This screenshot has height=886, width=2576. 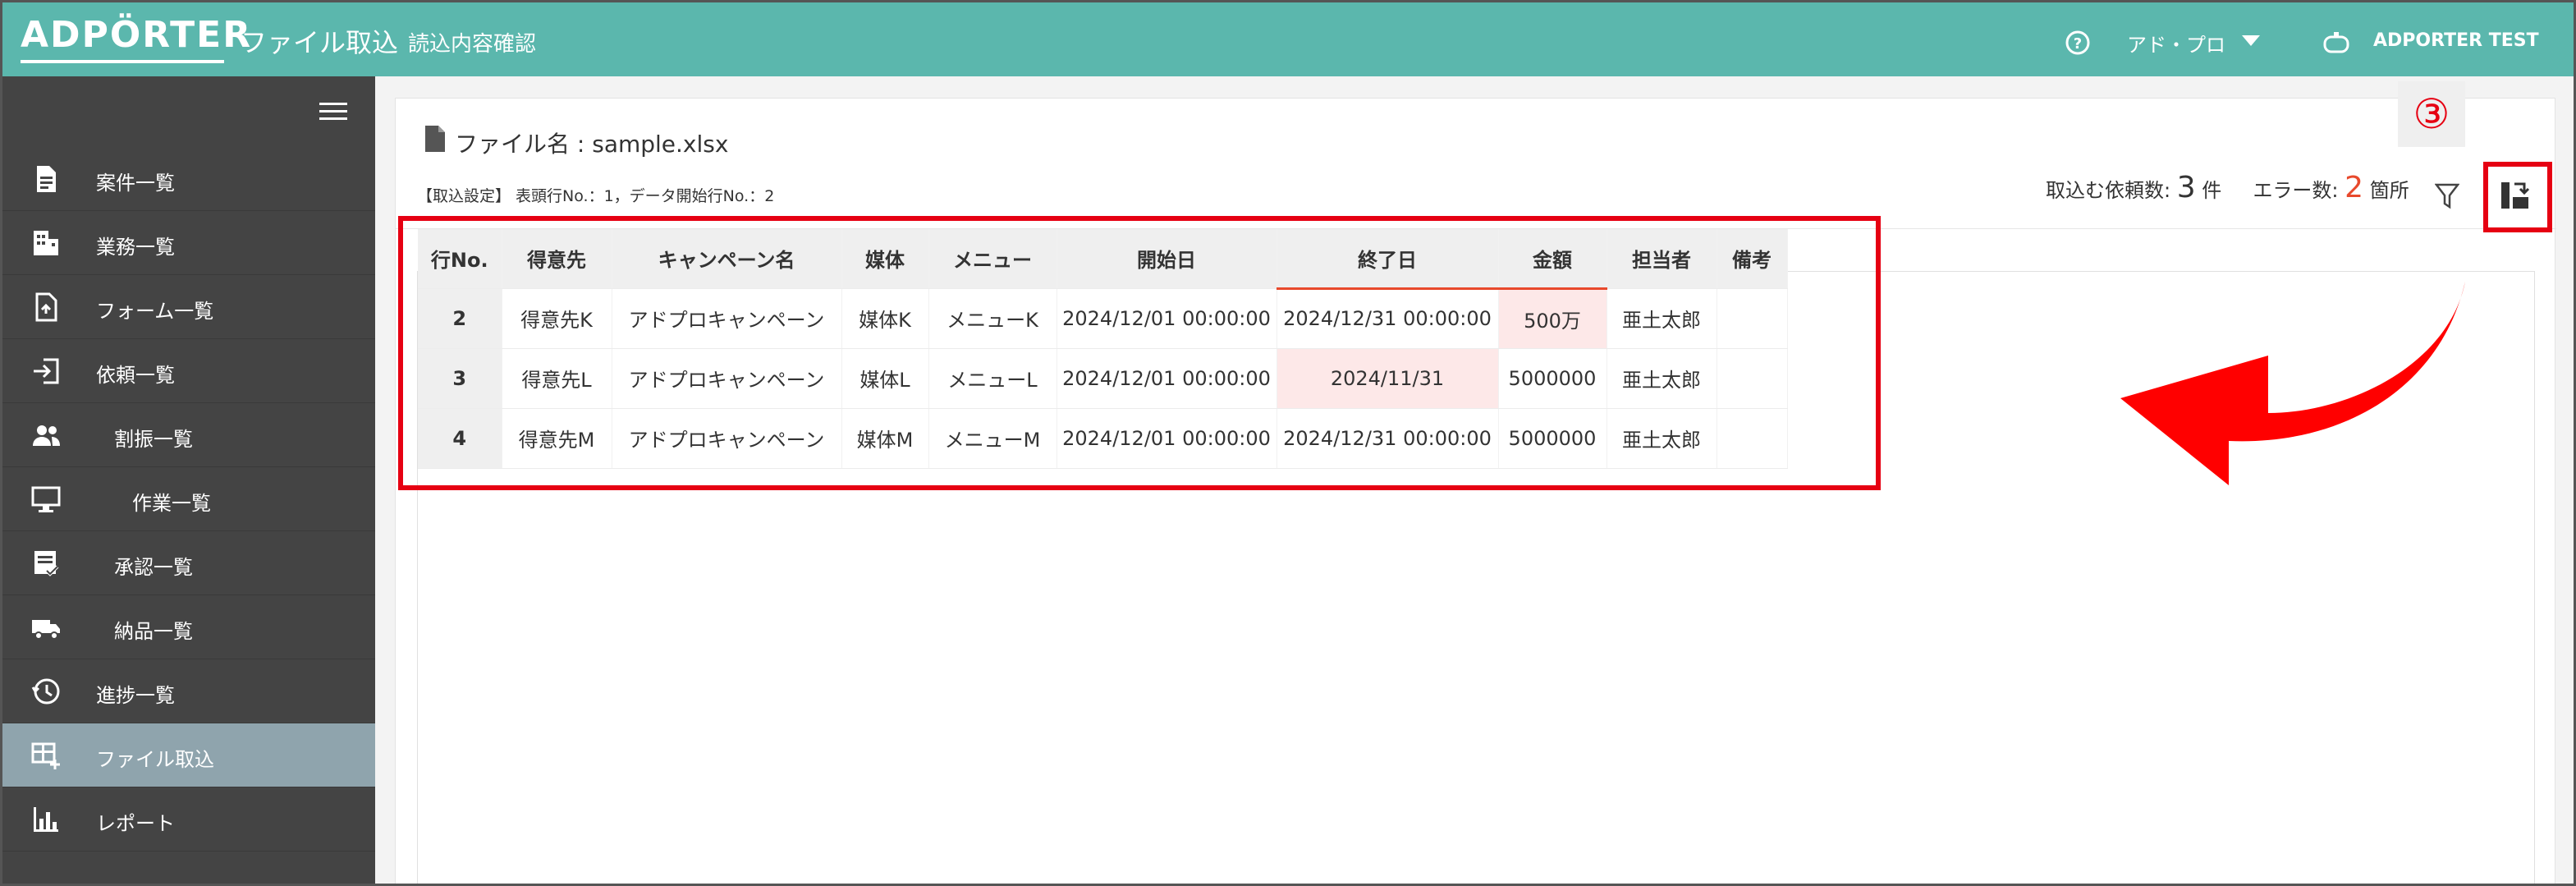 I want to click on sidebar-item-label: 依頼一覧, so click(x=135, y=375).